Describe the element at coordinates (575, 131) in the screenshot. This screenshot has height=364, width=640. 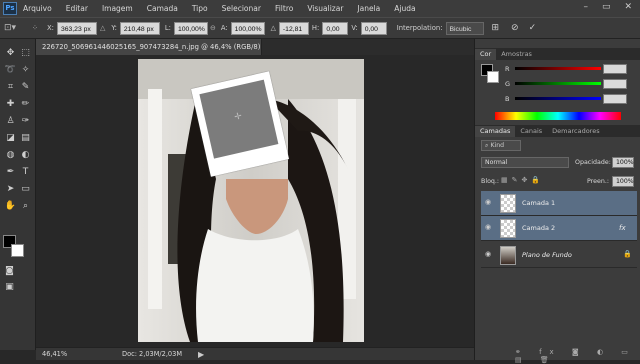
I see `tab-demarcadores: Demarcadores` at that location.